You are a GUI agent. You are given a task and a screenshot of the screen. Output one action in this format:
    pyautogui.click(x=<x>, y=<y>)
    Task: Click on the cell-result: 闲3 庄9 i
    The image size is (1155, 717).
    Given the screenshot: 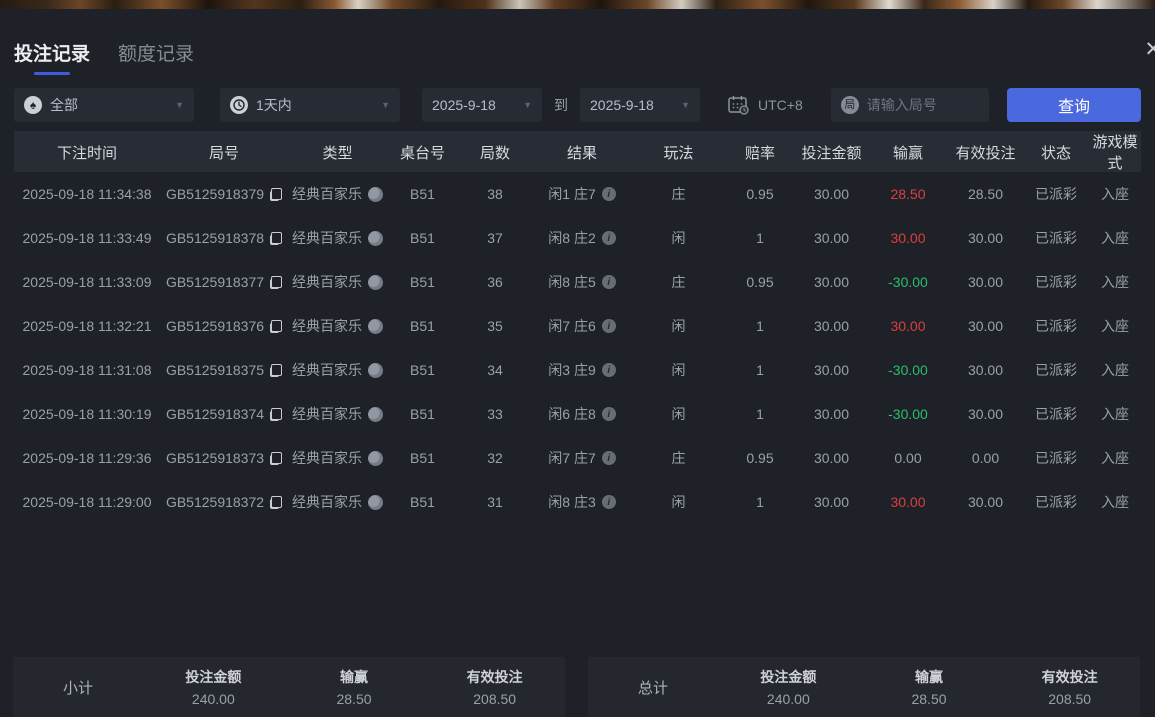 What is the action you would take?
    pyautogui.click(x=582, y=370)
    